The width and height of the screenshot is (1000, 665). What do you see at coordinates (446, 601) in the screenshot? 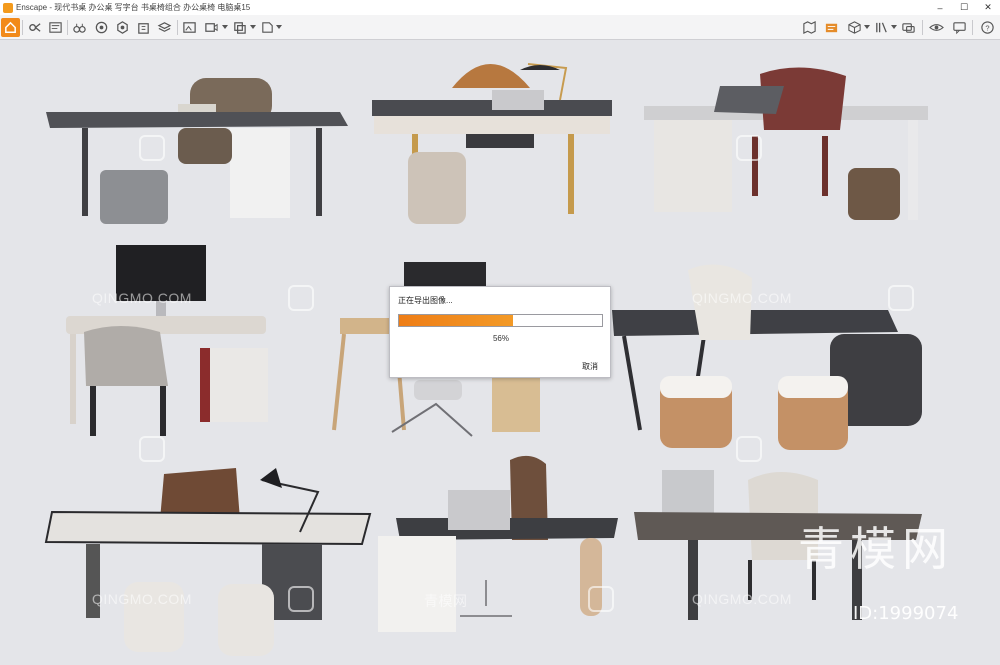
I see `watermark-cn-text: 青模网` at bounding box center [446, 601].